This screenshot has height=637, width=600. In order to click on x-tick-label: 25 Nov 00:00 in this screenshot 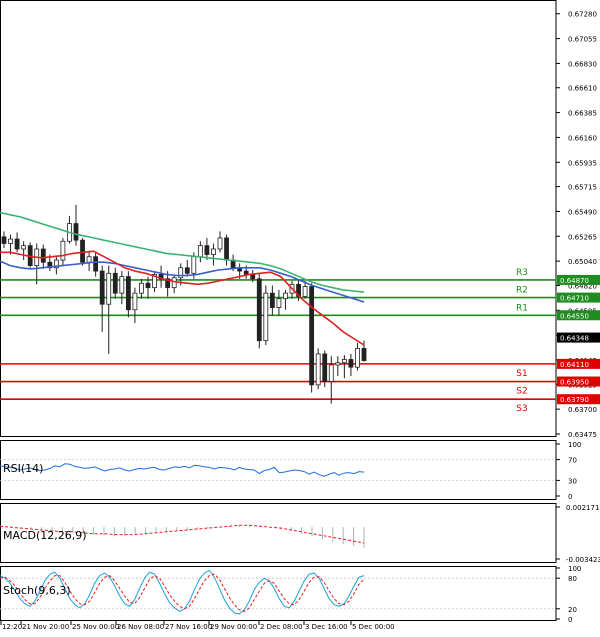, I will do `click(95, 627)`.